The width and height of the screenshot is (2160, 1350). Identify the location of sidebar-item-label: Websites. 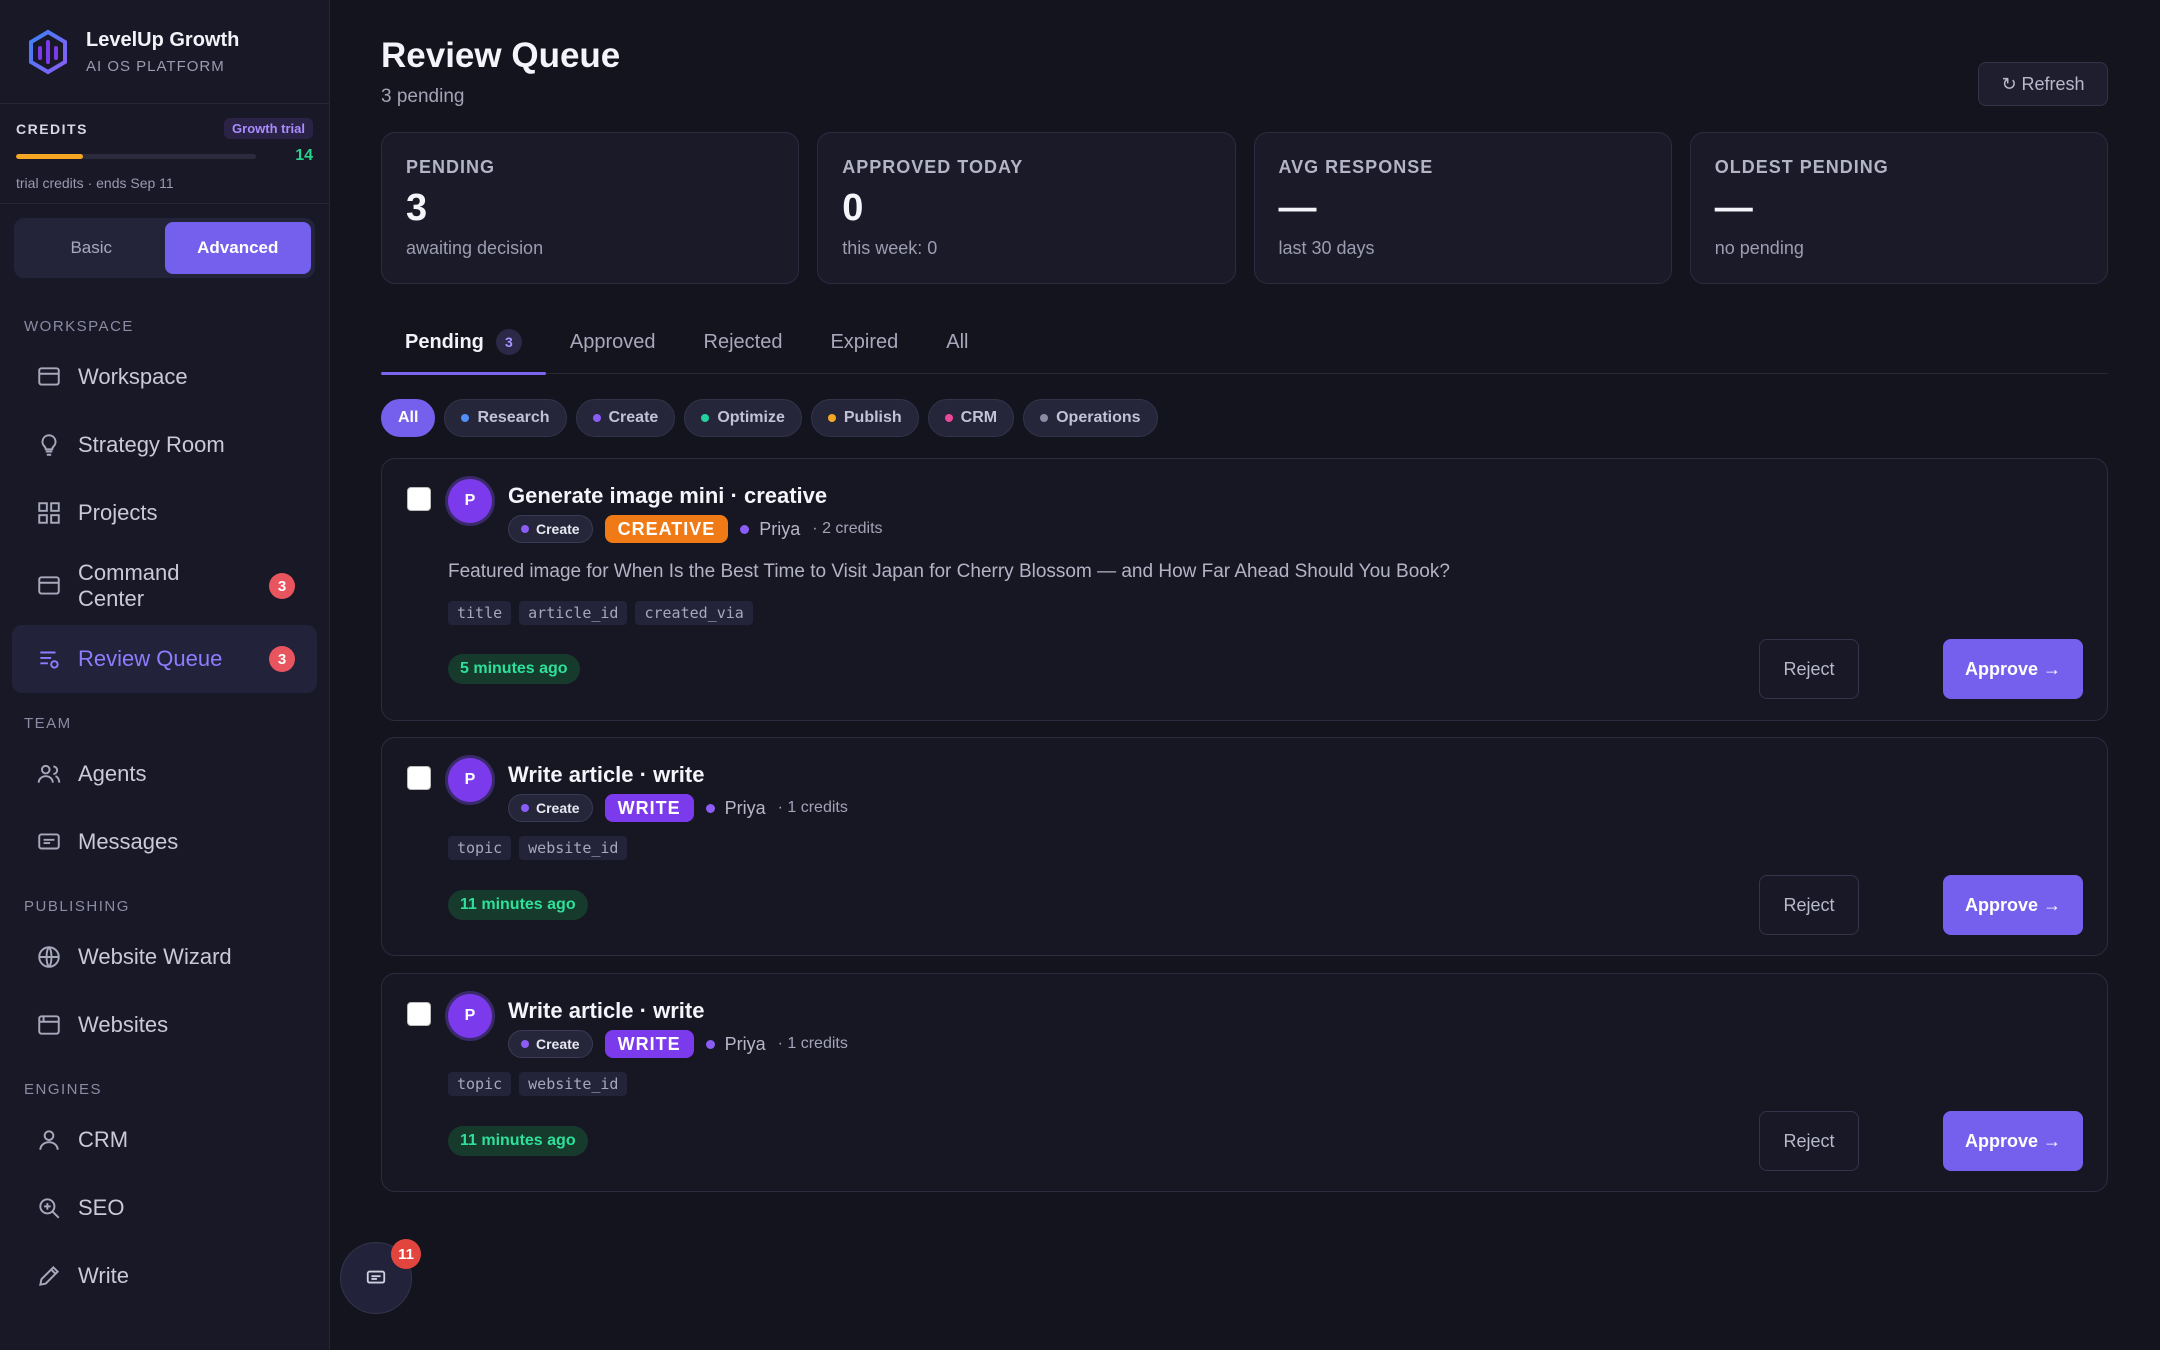
(123, 1024).